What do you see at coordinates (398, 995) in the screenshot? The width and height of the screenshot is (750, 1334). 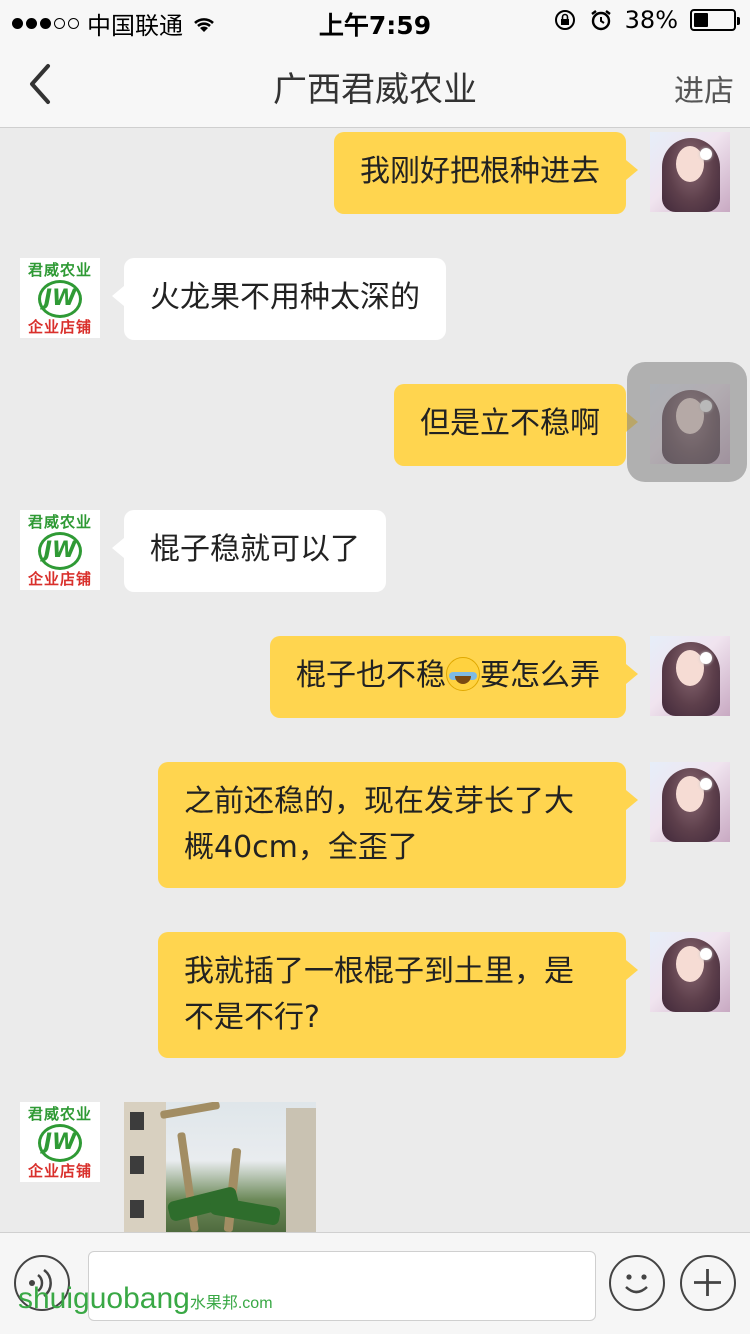 I see `message-bubble-sent: 我就插了一根棍子到土里，是 不是不行?` at bounding box center [398, 995].